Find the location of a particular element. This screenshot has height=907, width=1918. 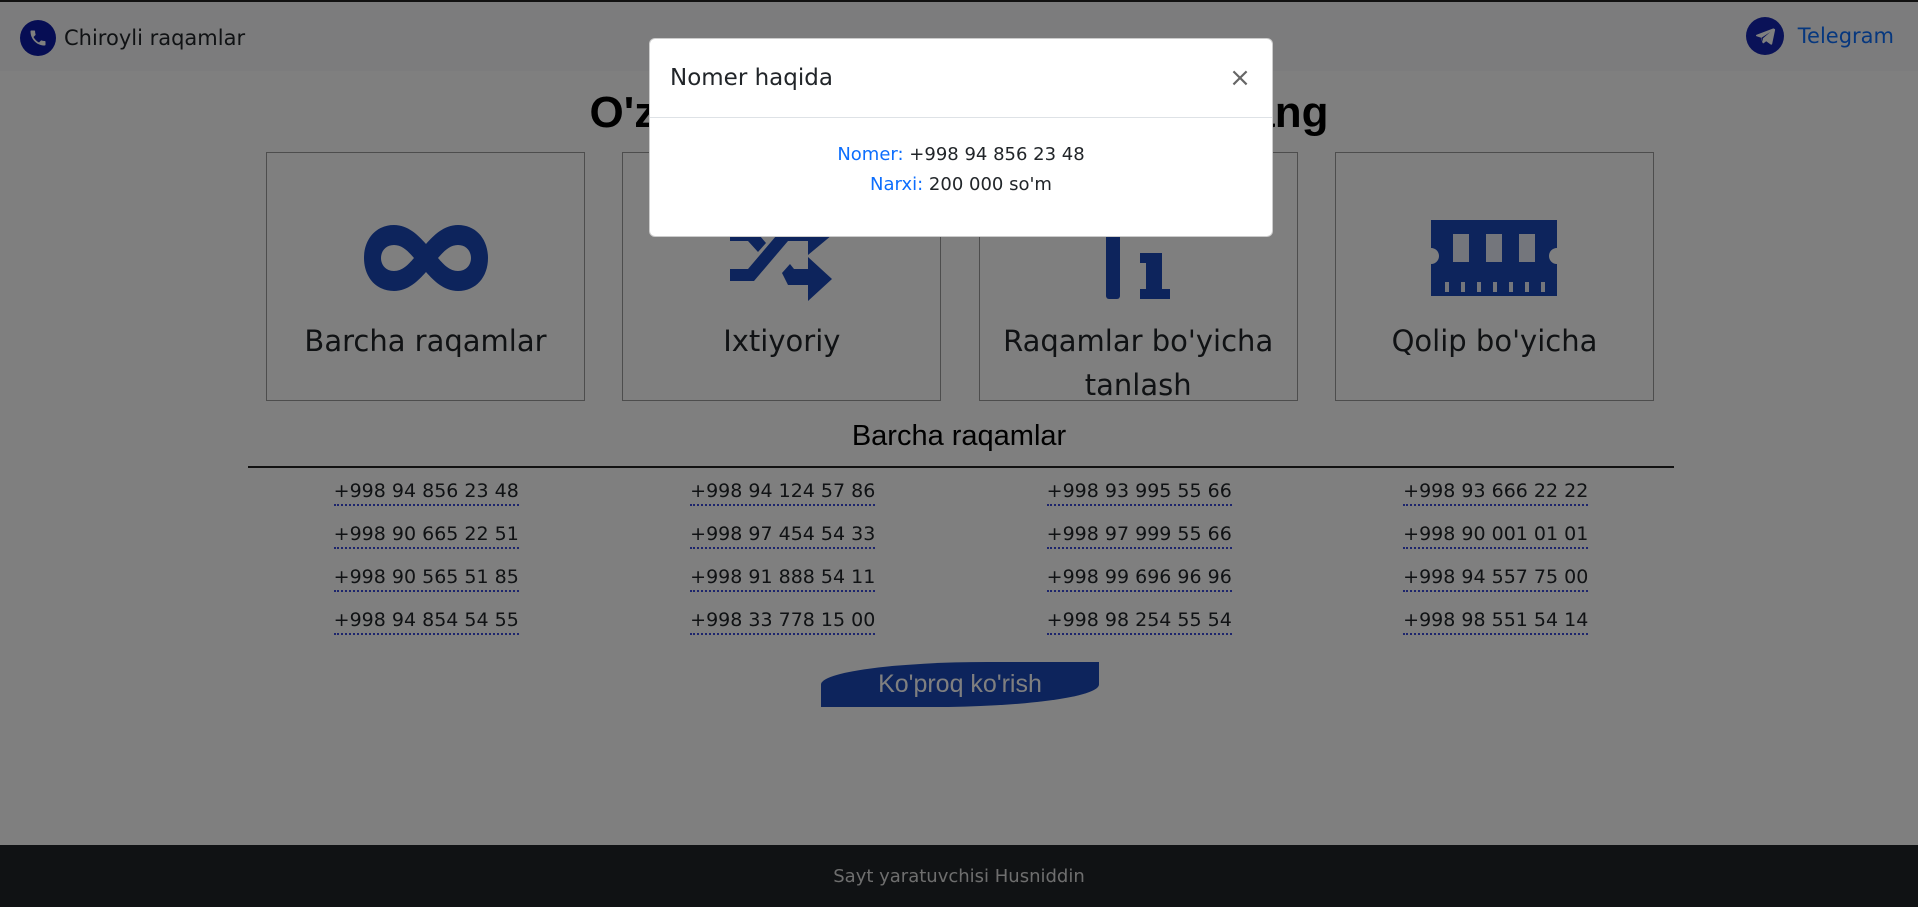

number-value: +998 94 856 23 48 is located at coordinates (997, 154).